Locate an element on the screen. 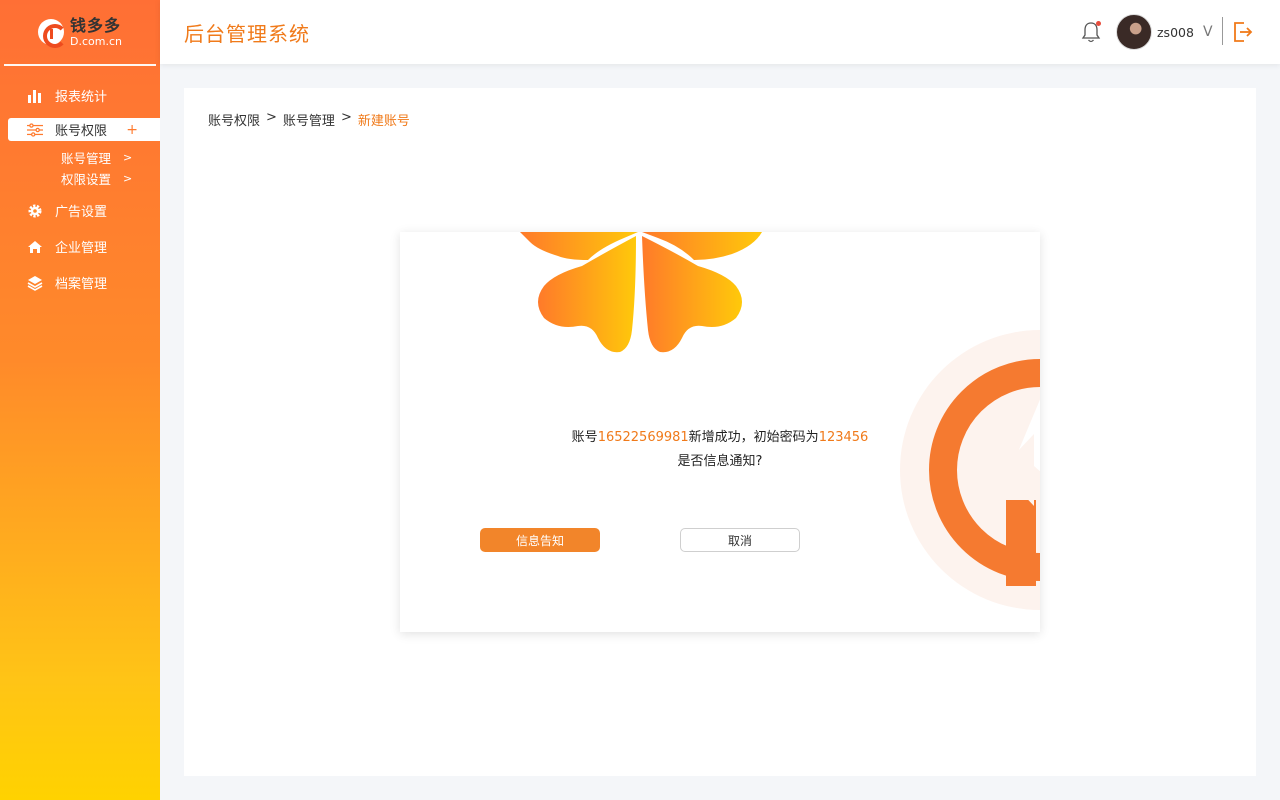  new-account-number: 16522569981 is located at coordinates (643, 437).